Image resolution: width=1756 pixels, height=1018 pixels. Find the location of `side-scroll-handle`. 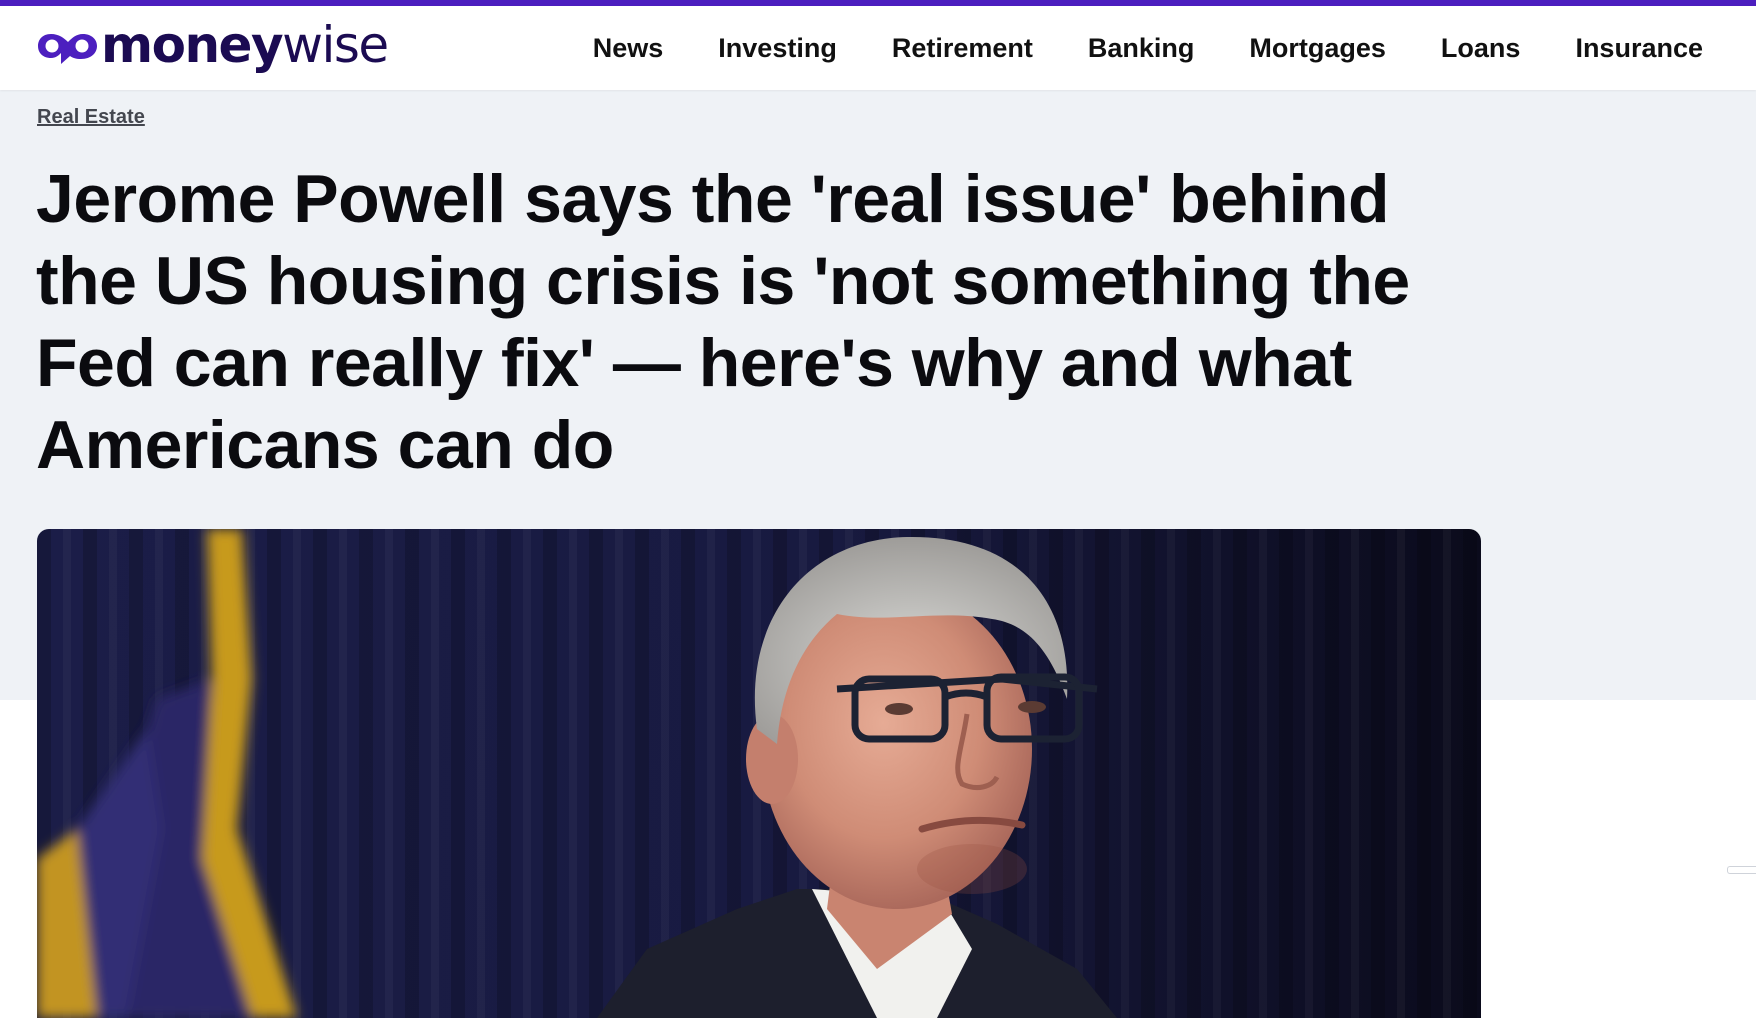

side-scroll-handle is located at coordinates (1741, 870).